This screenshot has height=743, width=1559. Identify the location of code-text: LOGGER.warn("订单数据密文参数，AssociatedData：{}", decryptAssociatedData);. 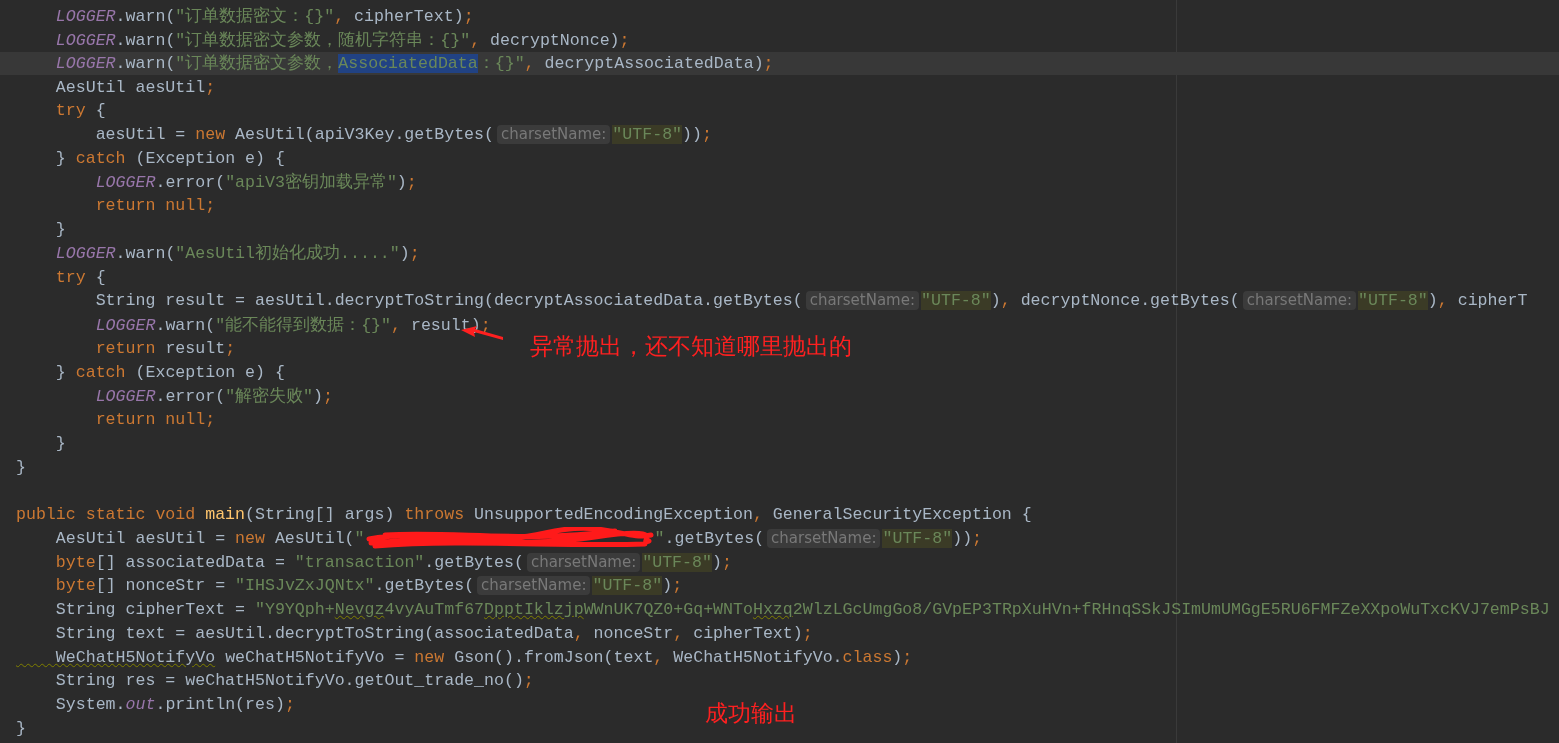
(414, 63).